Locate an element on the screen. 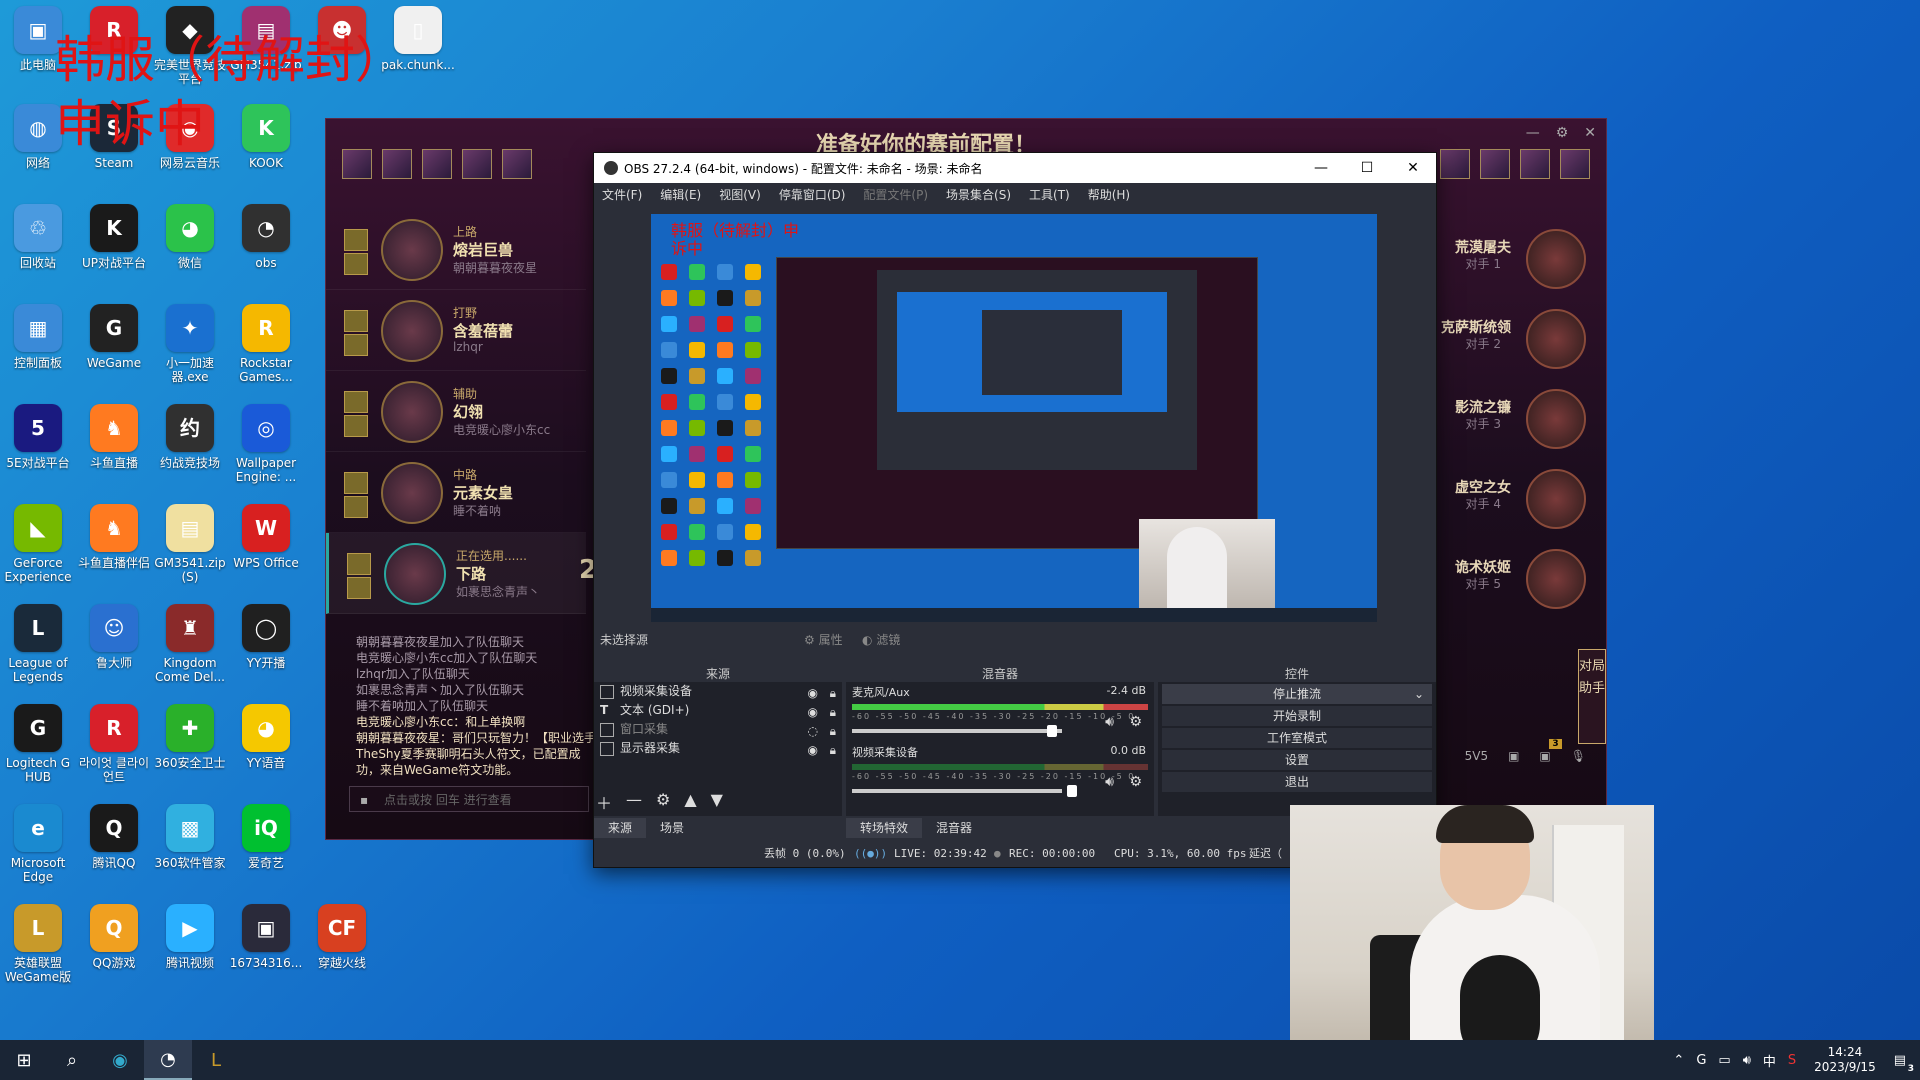 The image size is (1920, 1080). desktop-icon: ▤ GM3541.zip (S) is located at coordinates (190, 544).